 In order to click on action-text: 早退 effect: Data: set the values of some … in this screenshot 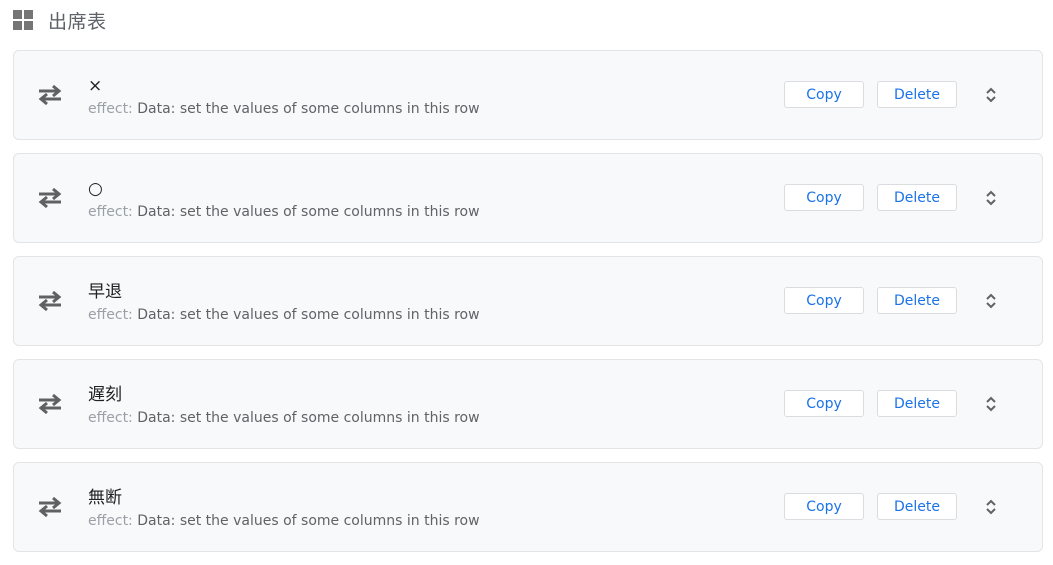, I will do `click(284, 301)`.